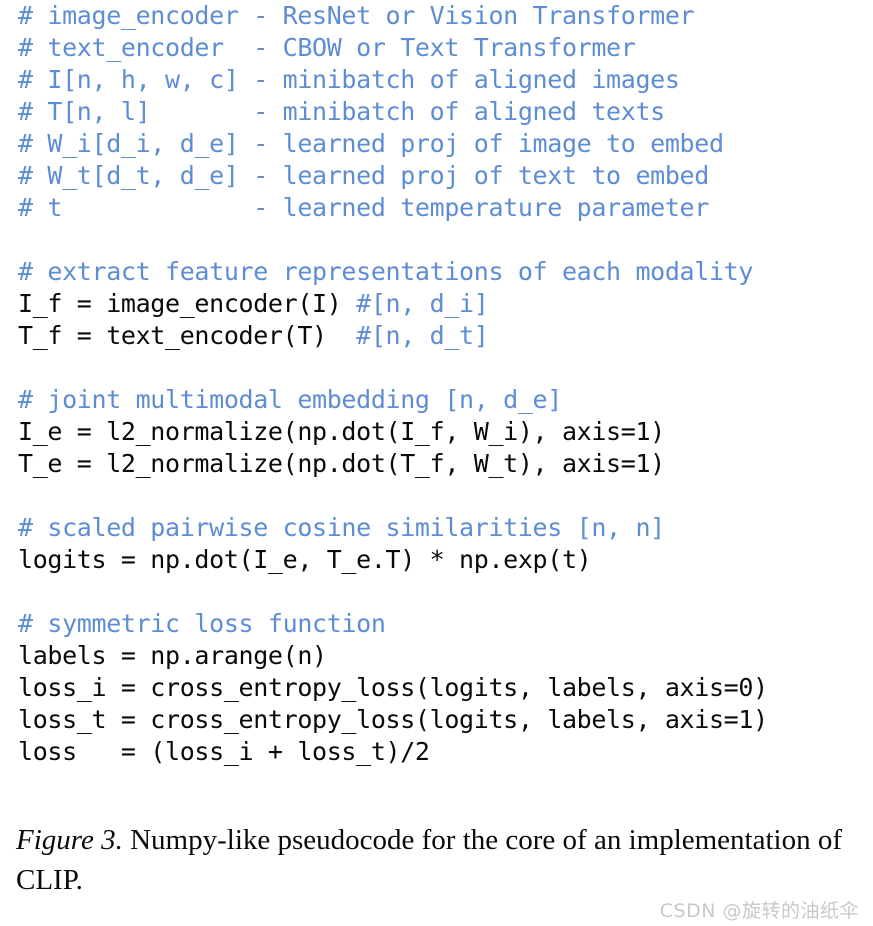 The height and width of the screenshot is (926, 873). Describe the element at coordinates (445, 656) in the screenshot. I see `code-line-code: labels = np.arange(n)` at that location.